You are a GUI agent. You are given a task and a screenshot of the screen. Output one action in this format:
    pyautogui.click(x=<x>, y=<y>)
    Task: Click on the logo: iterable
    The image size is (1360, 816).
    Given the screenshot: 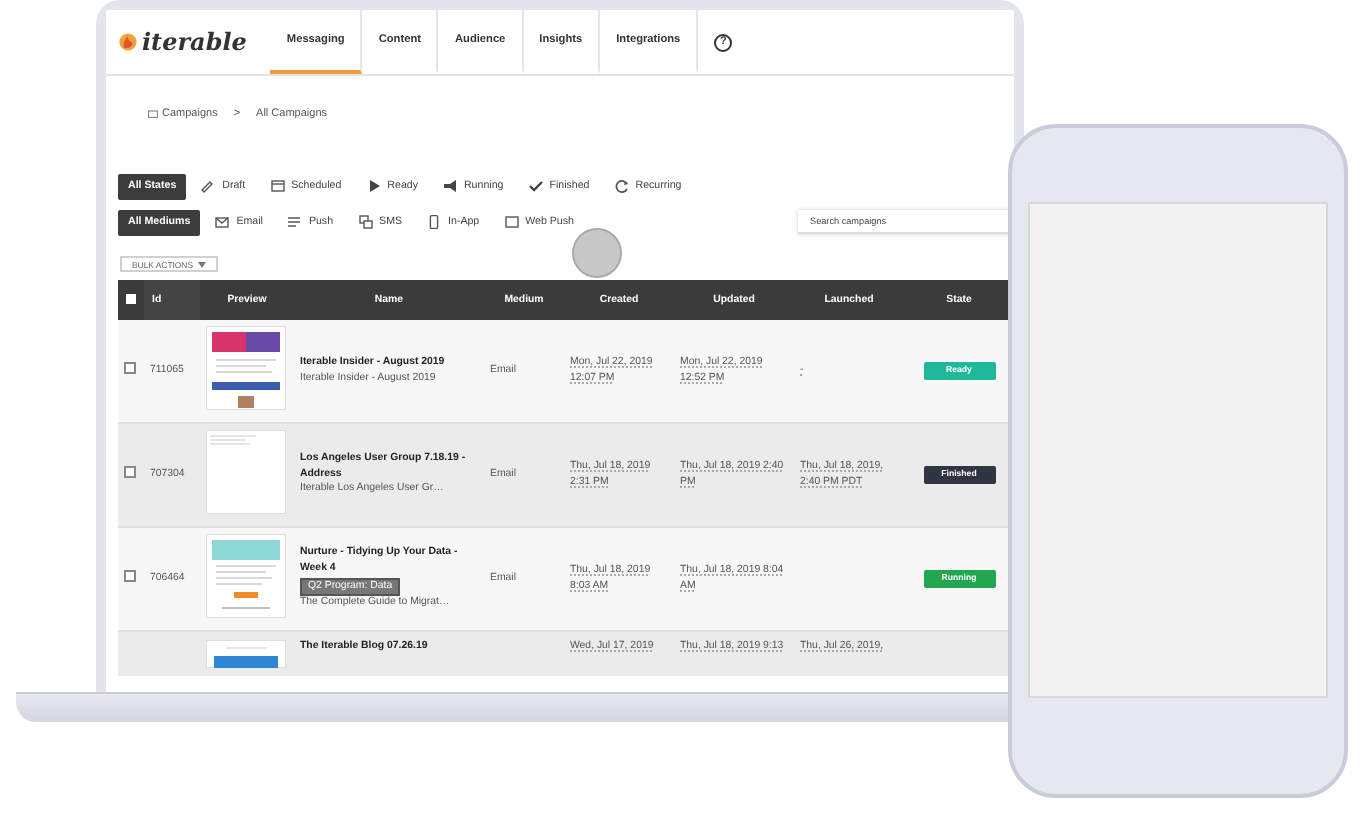 What is the action you would take?
    pyautogui.click(x=188, y=42)
    